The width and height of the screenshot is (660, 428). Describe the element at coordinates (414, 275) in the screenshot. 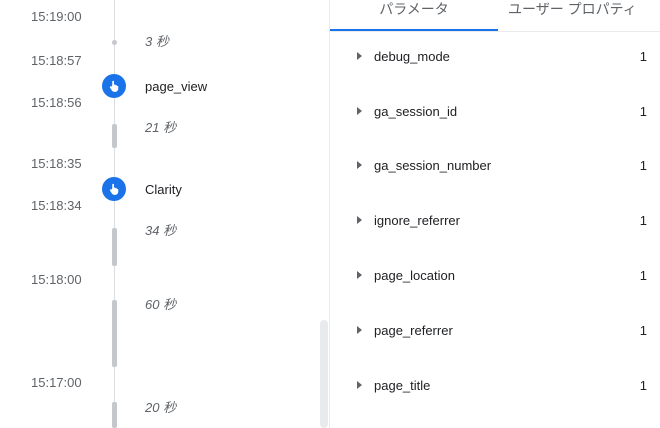

I see `param-name: page_location` at that location.